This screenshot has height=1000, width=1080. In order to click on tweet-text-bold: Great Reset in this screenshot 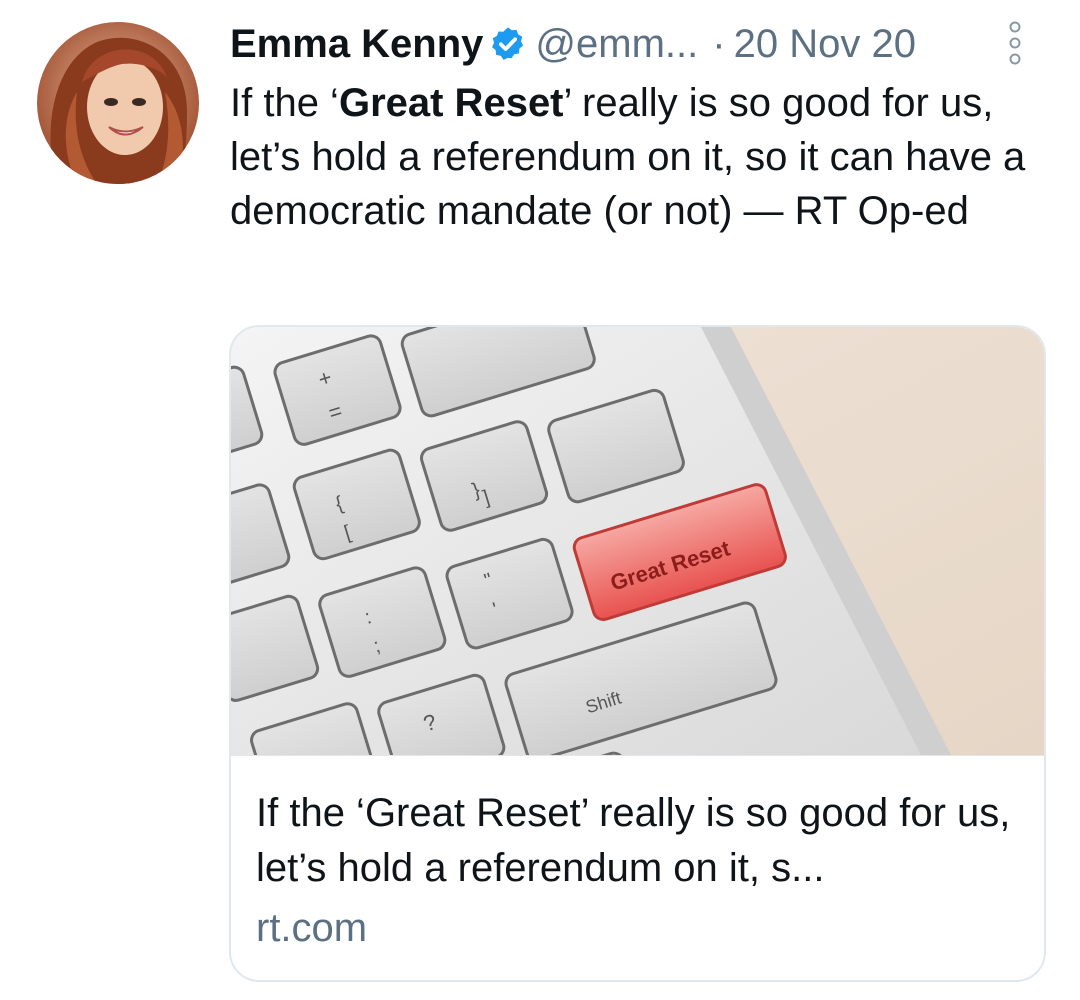, I will do `click(451, 103)`.